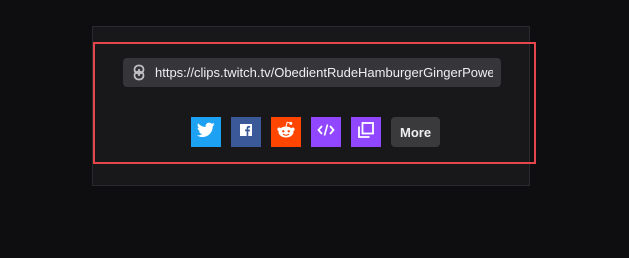 The height and width of the screenshot is (258, 629). I want to click on share-embed-button, so click(326, 132).